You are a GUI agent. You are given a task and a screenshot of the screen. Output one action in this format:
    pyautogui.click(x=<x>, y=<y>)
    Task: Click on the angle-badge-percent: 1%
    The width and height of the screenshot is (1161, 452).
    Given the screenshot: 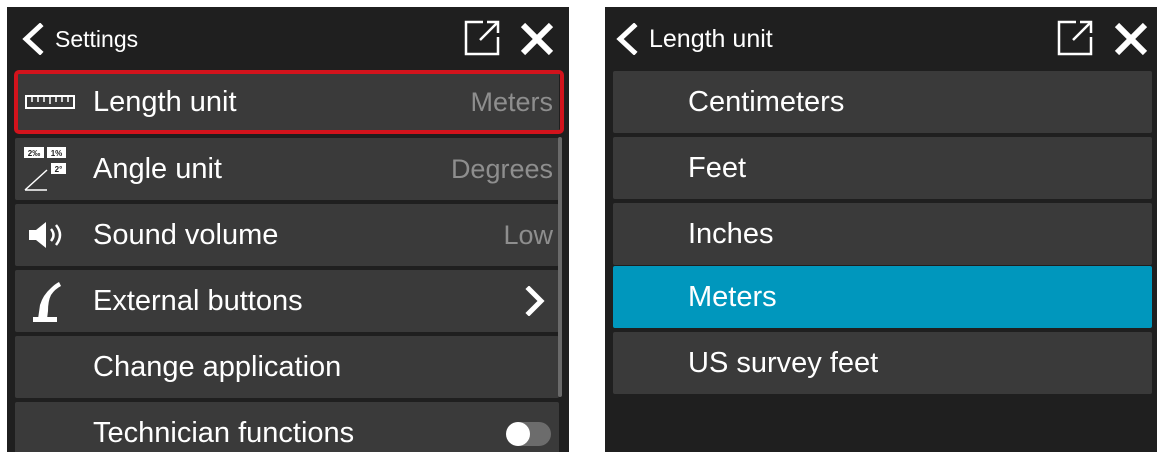 What is the action you would take?
    pyautogui.click(x=57, y=153)
    